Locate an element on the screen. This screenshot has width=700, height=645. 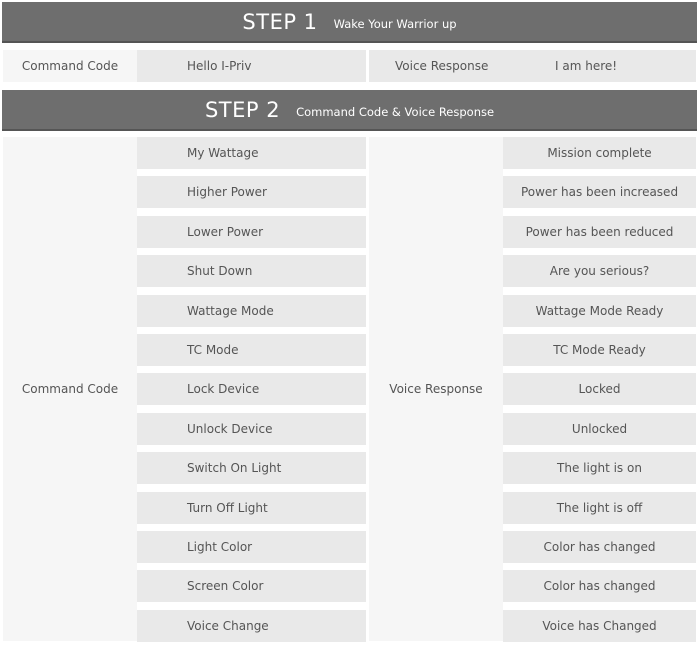
step2-subtitle: Command Code & Voice Response is located at coordinates (395, 111).